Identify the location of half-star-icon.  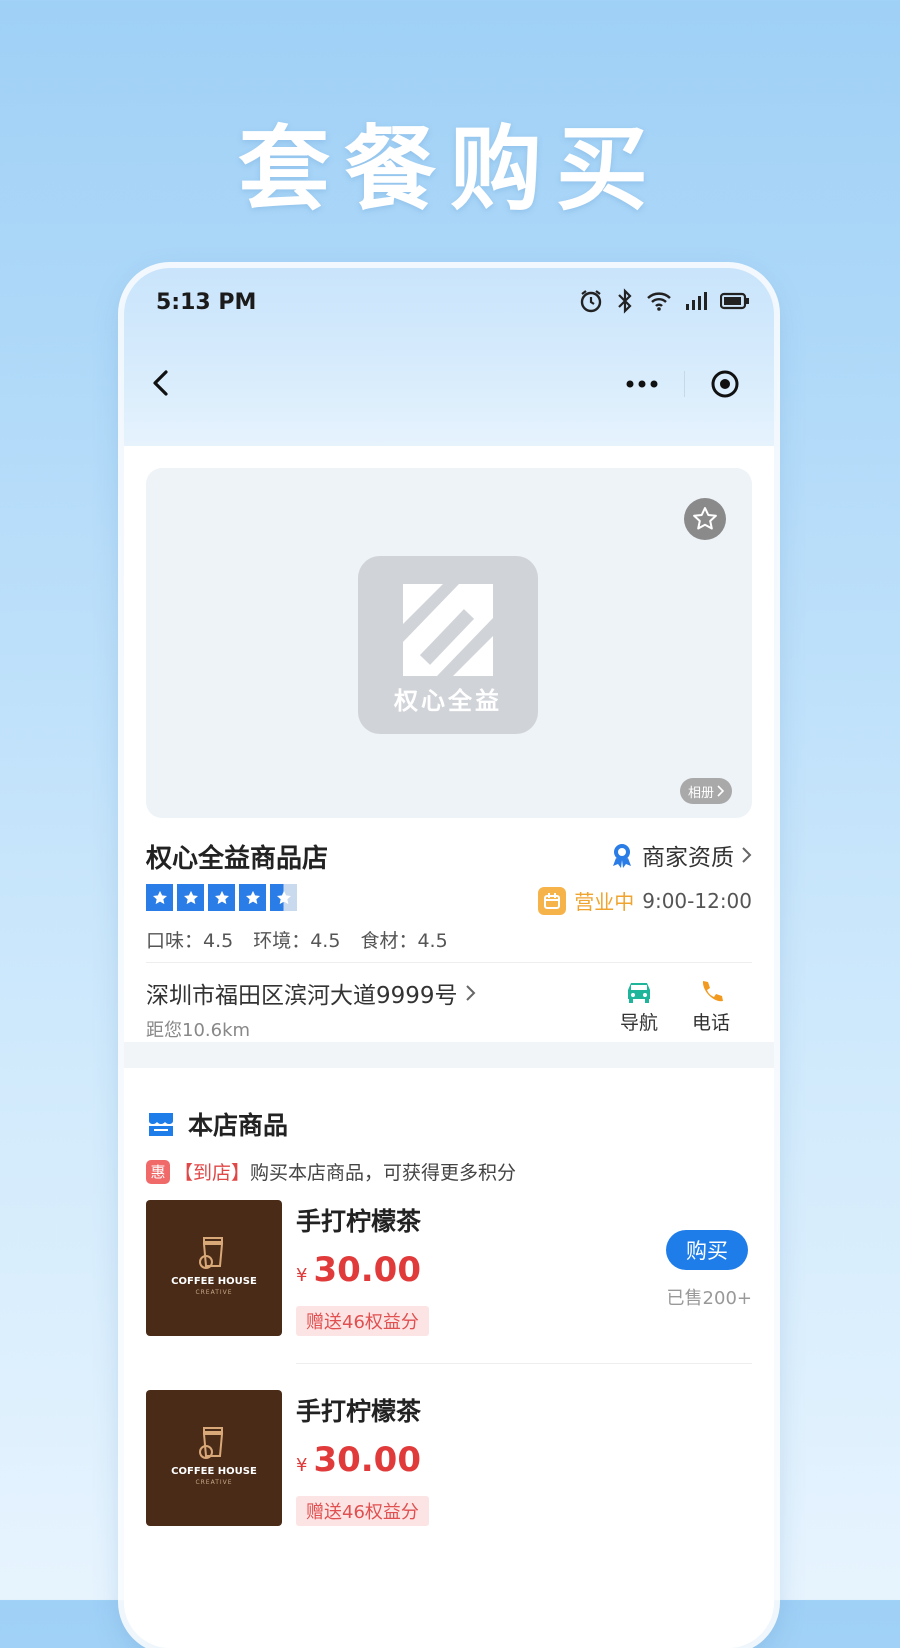
(283, 897).